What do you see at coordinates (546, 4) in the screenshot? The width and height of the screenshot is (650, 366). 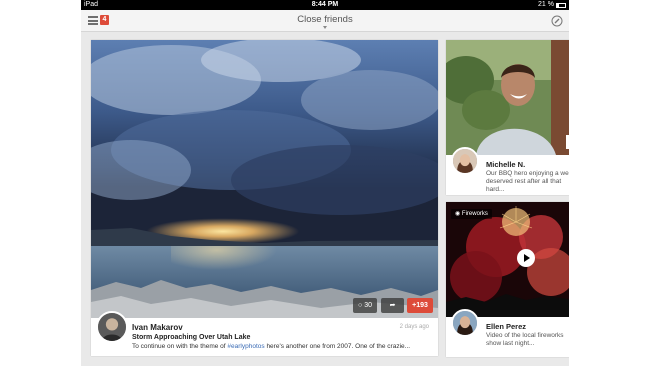 I see `battery-percent: 21 %` at bounding box center [546, 4].